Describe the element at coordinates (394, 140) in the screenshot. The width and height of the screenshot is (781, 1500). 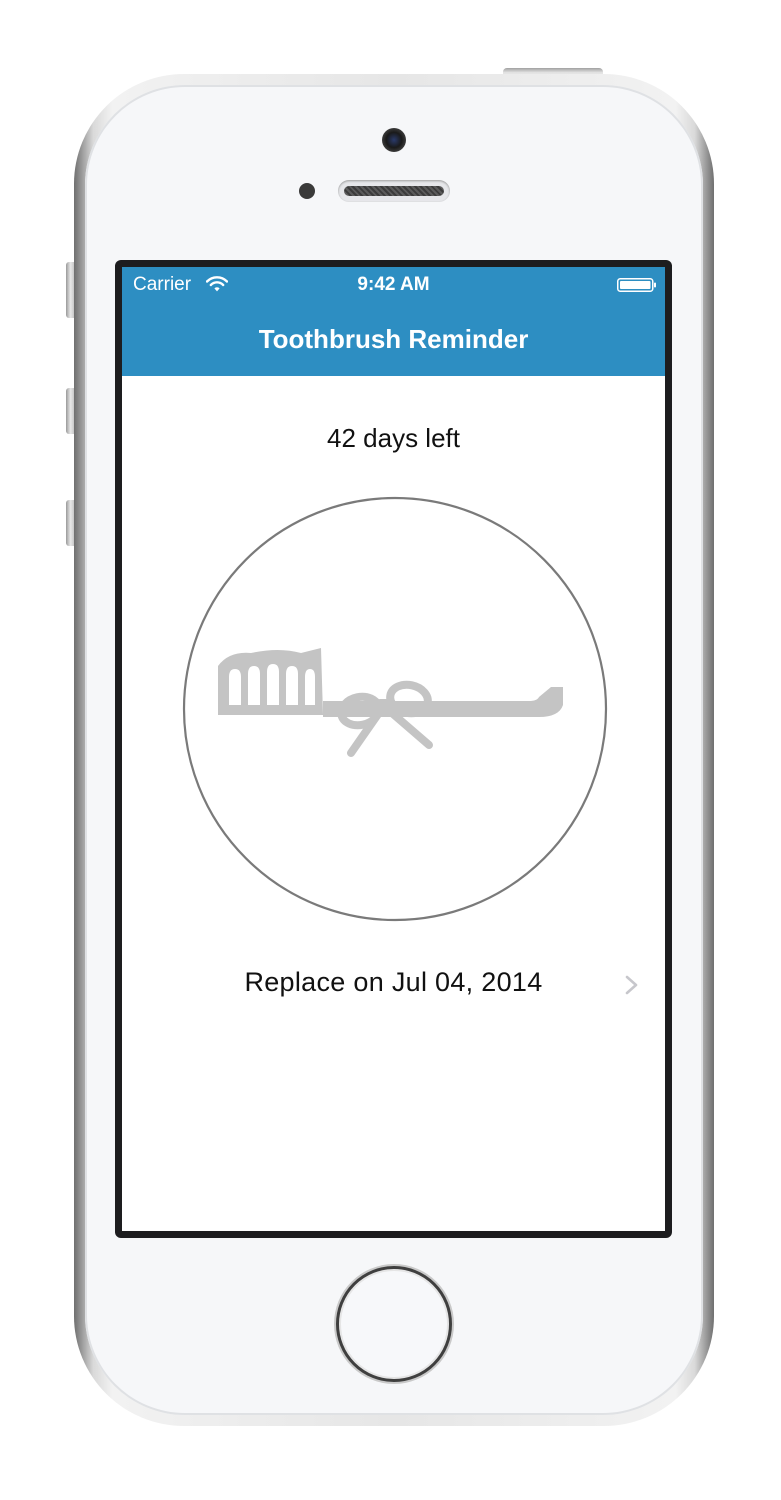
I see `front-camera` at that location.